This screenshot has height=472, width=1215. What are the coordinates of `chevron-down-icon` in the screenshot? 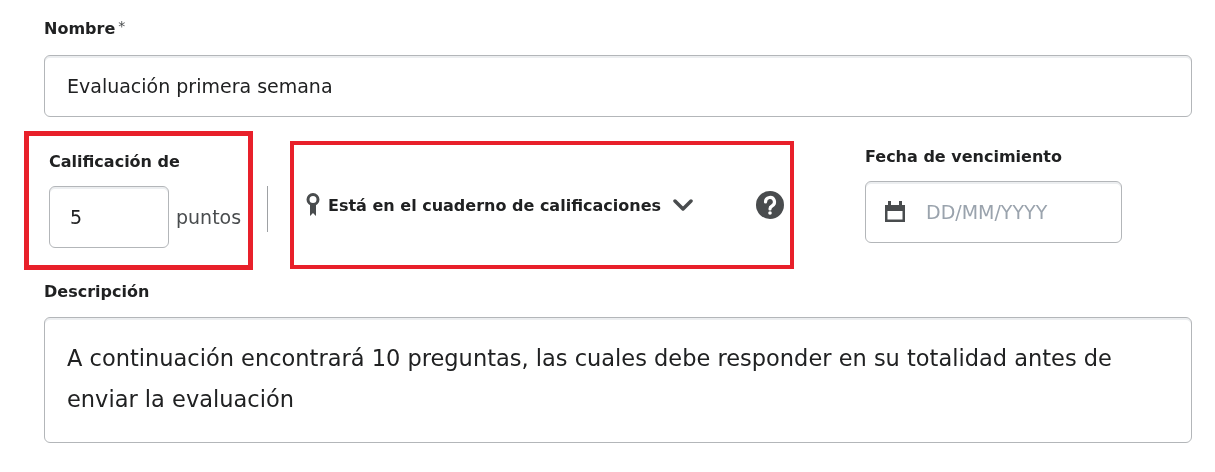 It's located at (683, 205).